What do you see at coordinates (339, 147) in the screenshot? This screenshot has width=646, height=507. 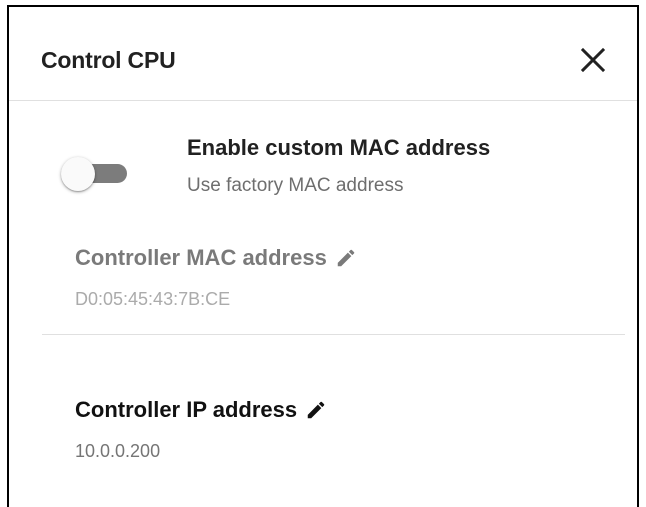 I see `custom-mac-toggle-title: Enable custom MAC address` at bounding box center [339, 147].